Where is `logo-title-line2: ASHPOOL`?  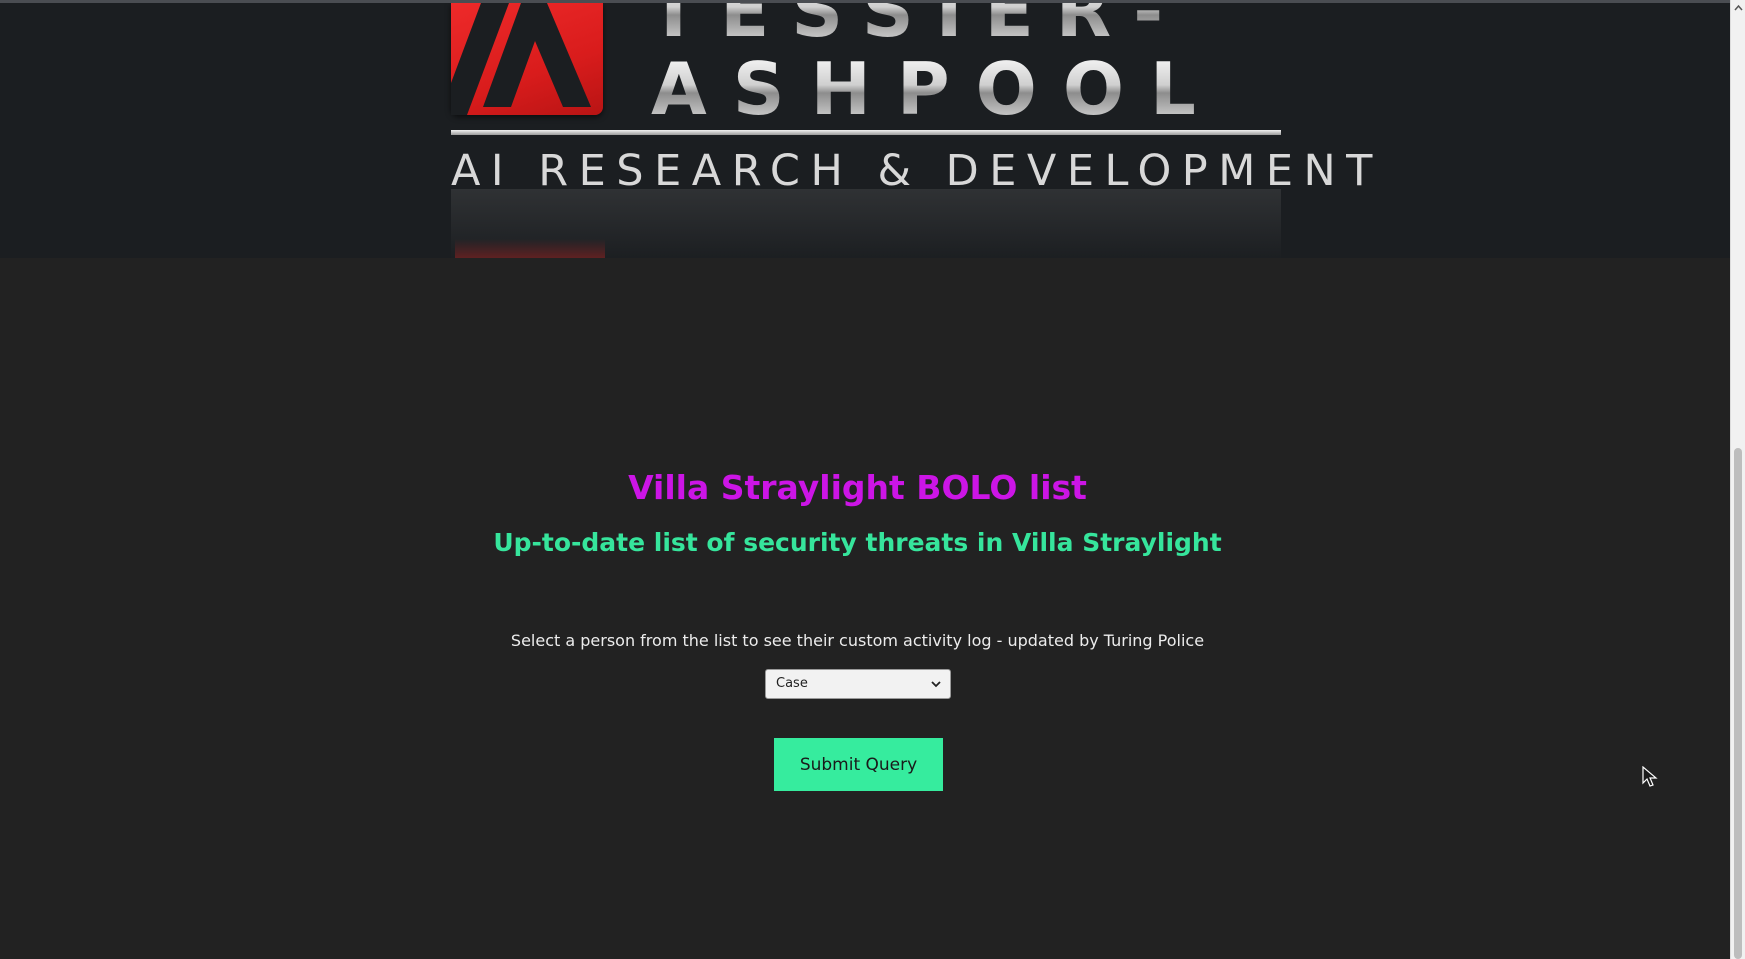
logo-title-line2: ASHPOOL is located at coordinates (936, 89).